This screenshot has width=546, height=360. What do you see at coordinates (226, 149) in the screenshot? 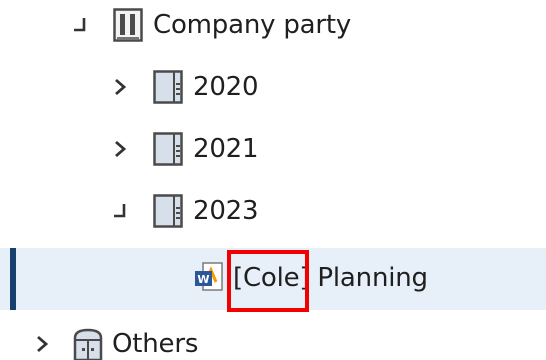
I see `tree-item-label: 2021` at bounding box center [226, 149].